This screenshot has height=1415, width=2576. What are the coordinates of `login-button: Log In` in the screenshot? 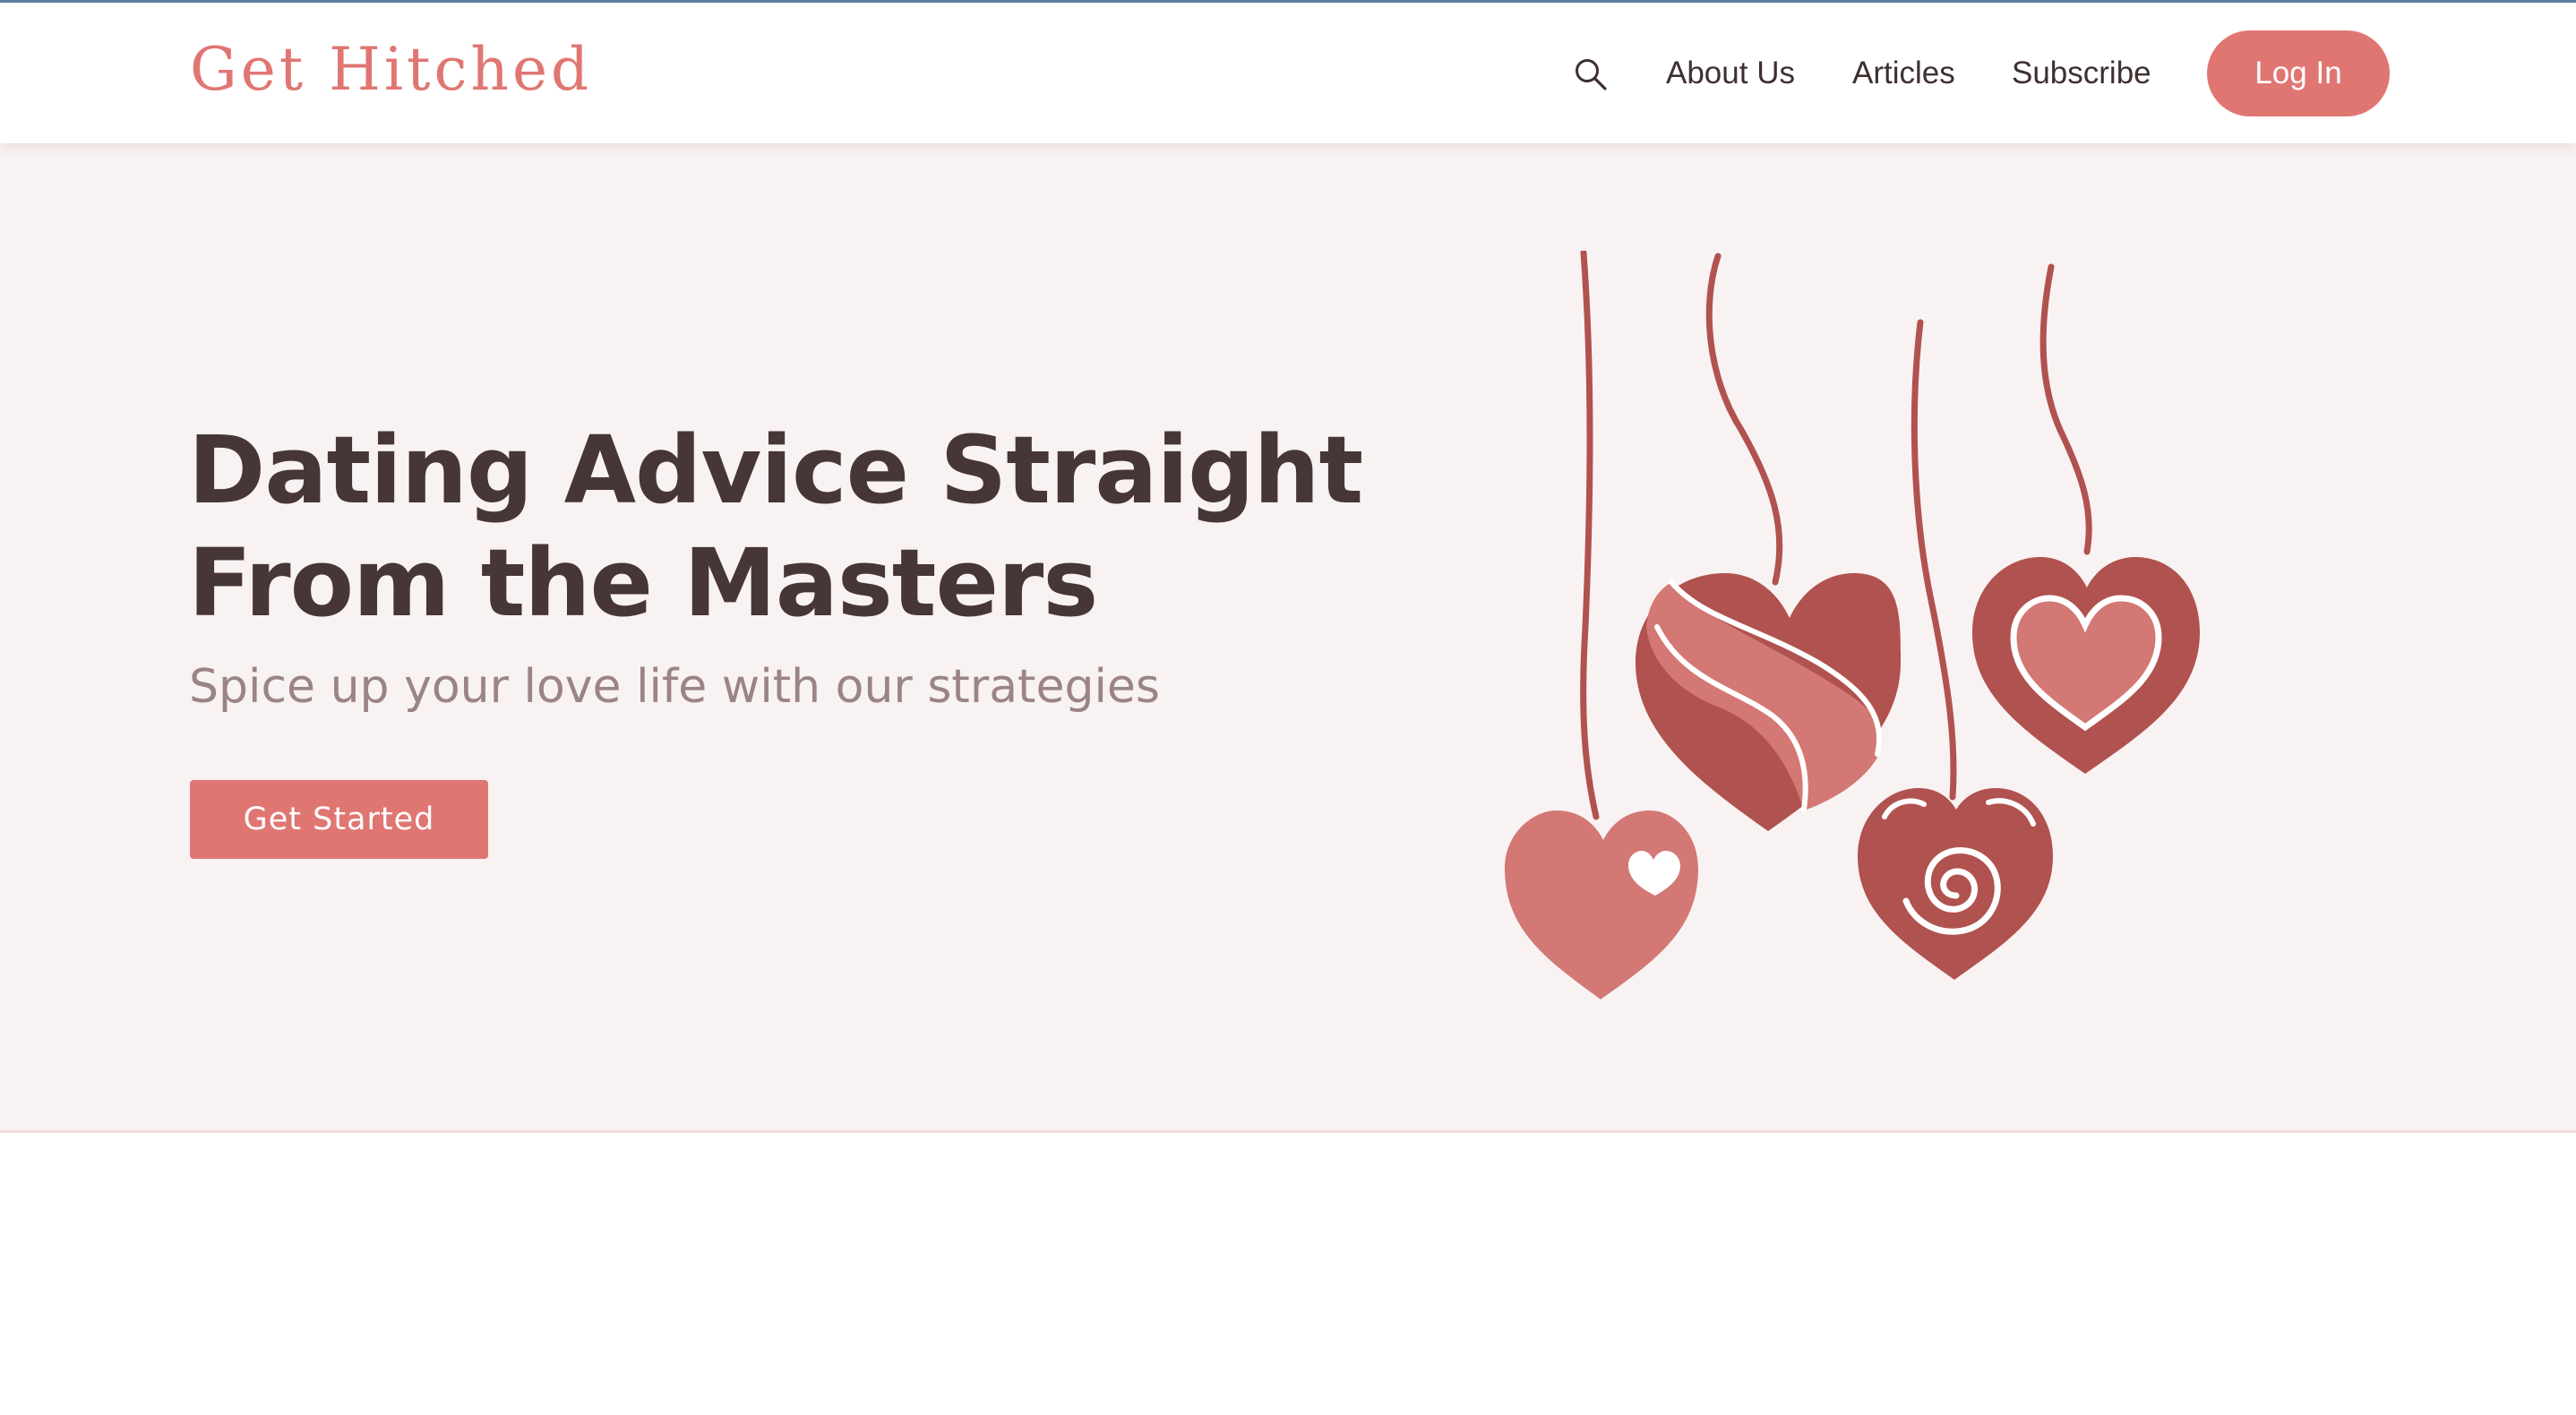 It's located at (2298, 73).